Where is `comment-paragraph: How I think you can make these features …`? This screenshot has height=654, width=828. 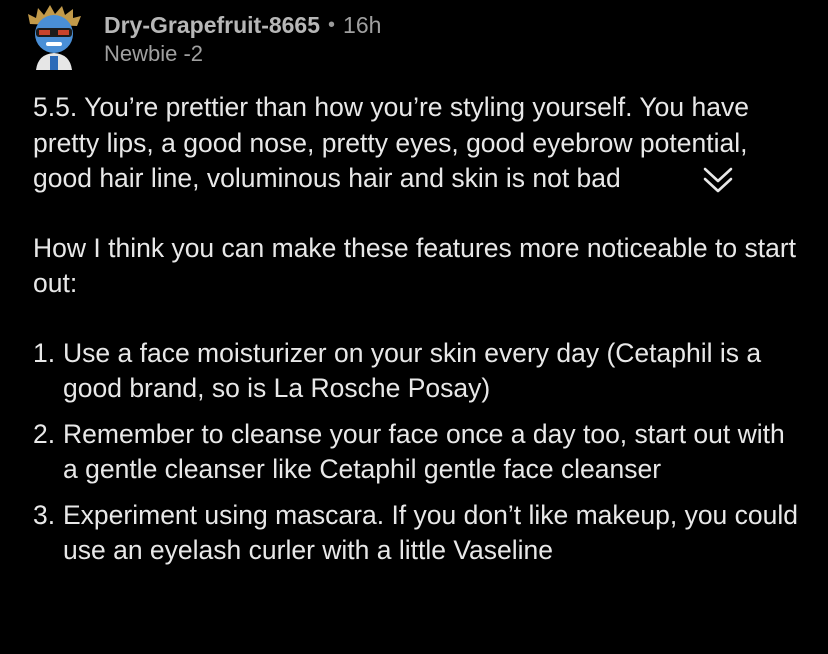
comment-paragraph: How I think you can make these features … is located at coordinates (415, 265).